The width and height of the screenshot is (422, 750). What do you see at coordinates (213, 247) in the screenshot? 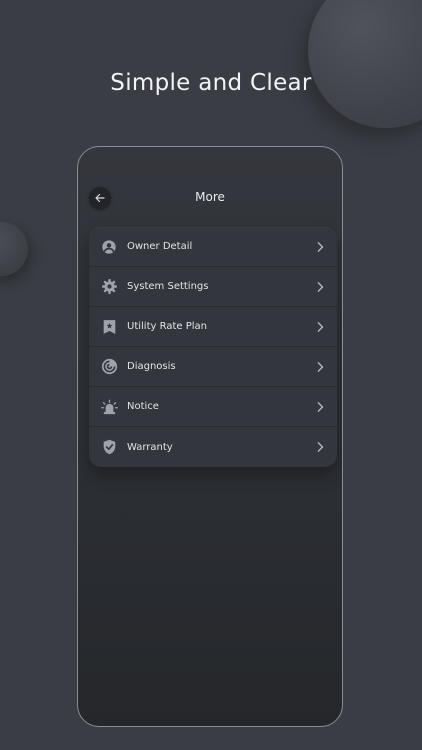
I see `menu-item-owner-detail: Owner Detail` at bounding box center [213, 247].